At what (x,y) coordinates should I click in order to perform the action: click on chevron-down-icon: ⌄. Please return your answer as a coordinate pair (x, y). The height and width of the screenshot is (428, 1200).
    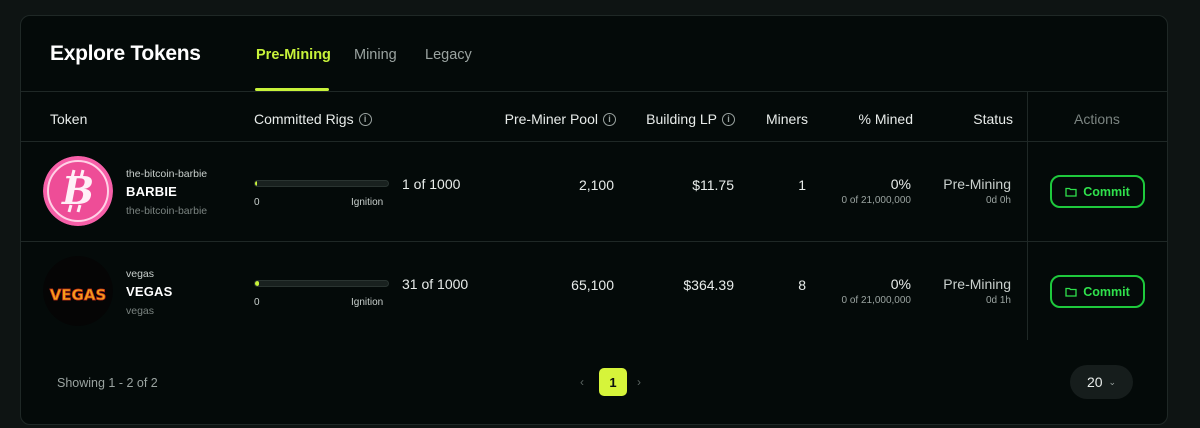
    Looking at the image, I should click on (1112, 381).